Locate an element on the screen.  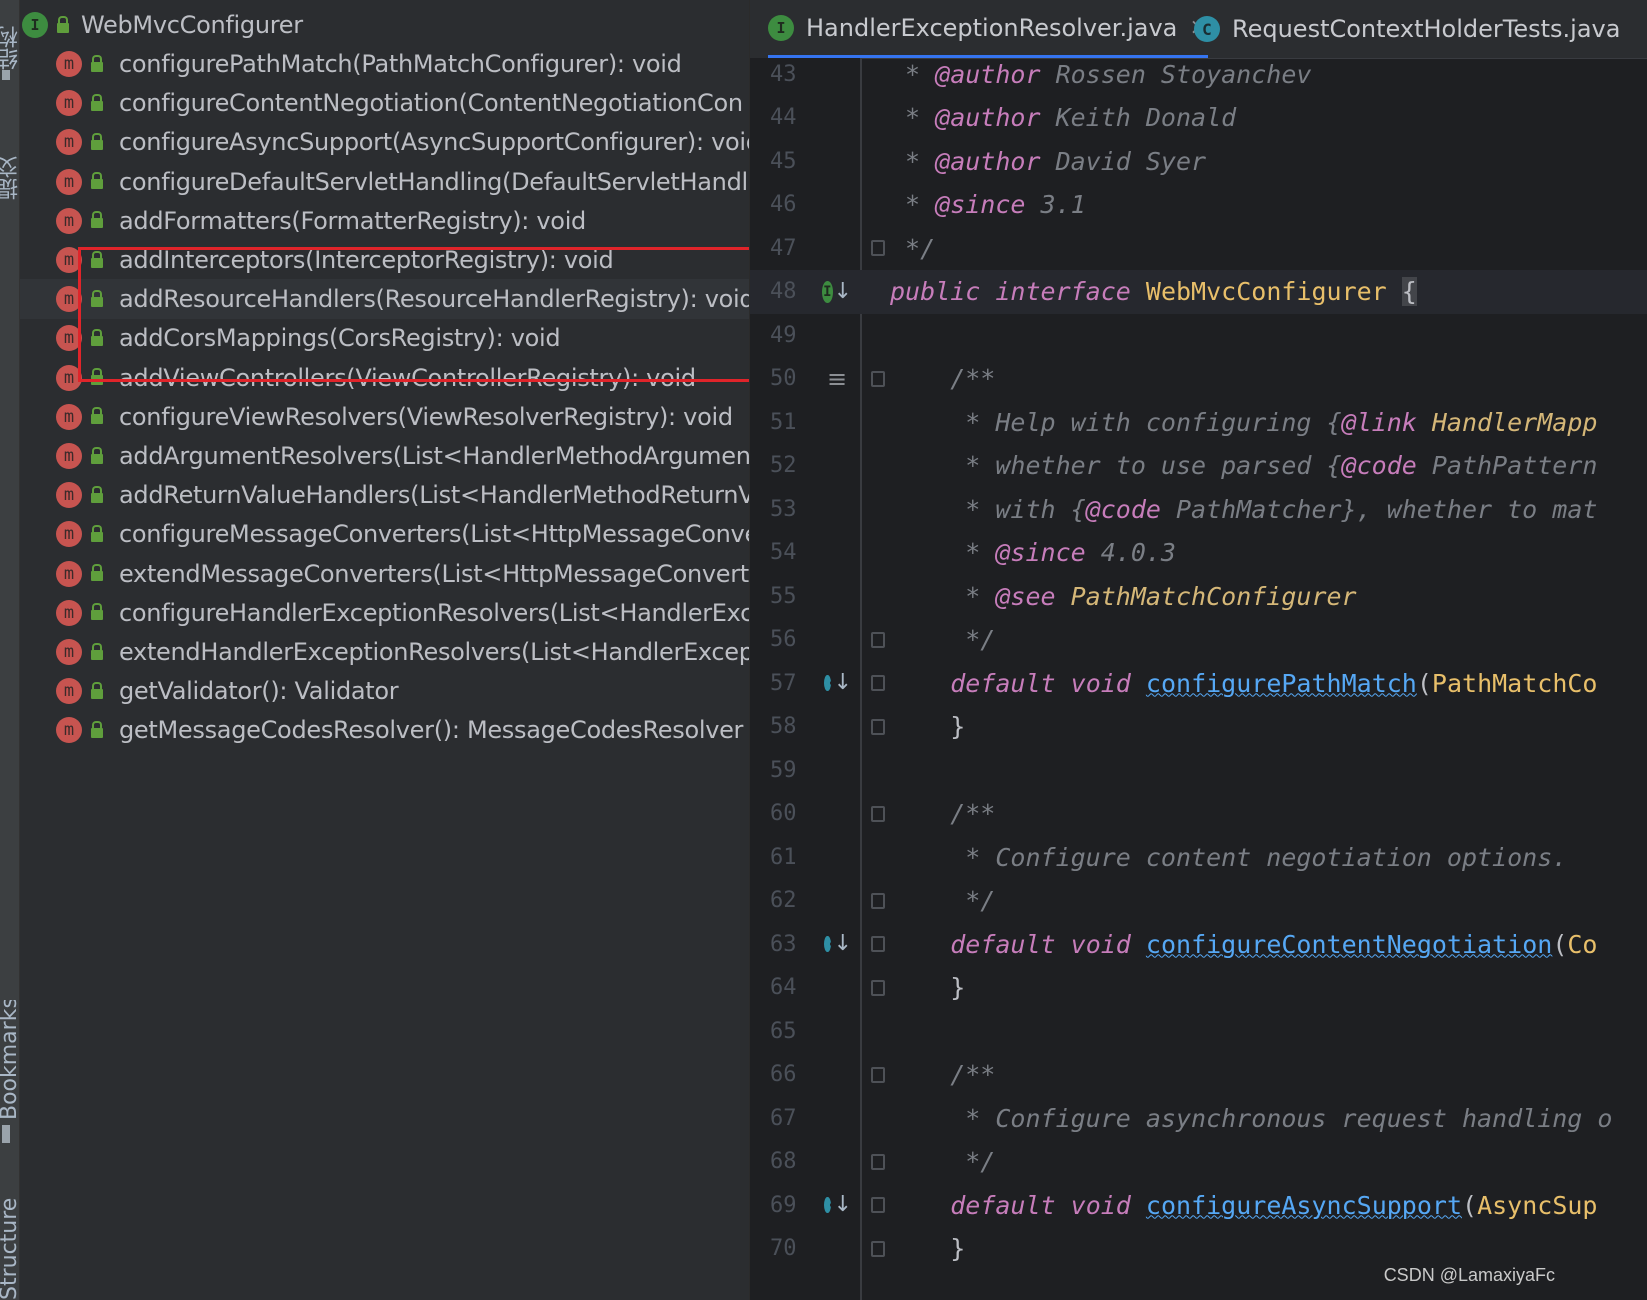
code-token: */ is located at coordinates (943, 1161).